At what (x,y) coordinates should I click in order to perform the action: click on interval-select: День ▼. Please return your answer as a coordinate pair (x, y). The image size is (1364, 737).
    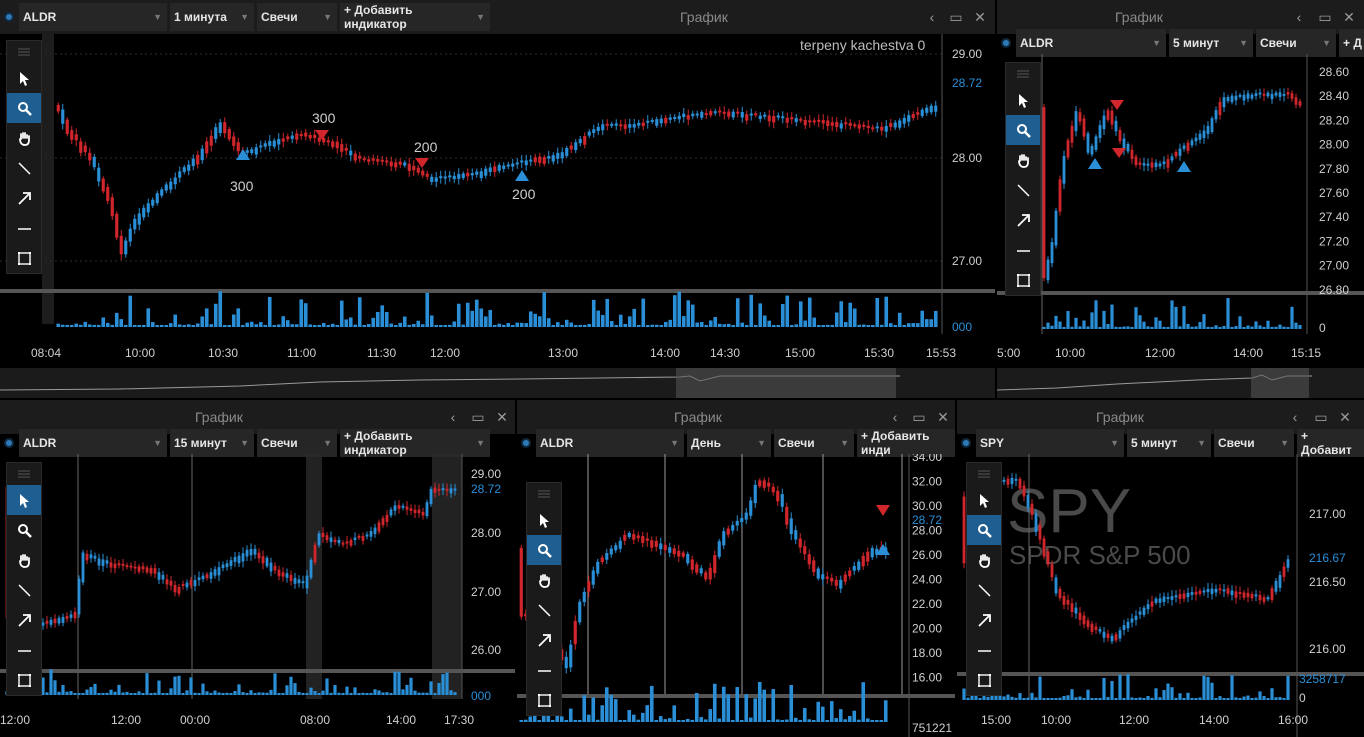
    Looking at the image, I should click on (729, 443).